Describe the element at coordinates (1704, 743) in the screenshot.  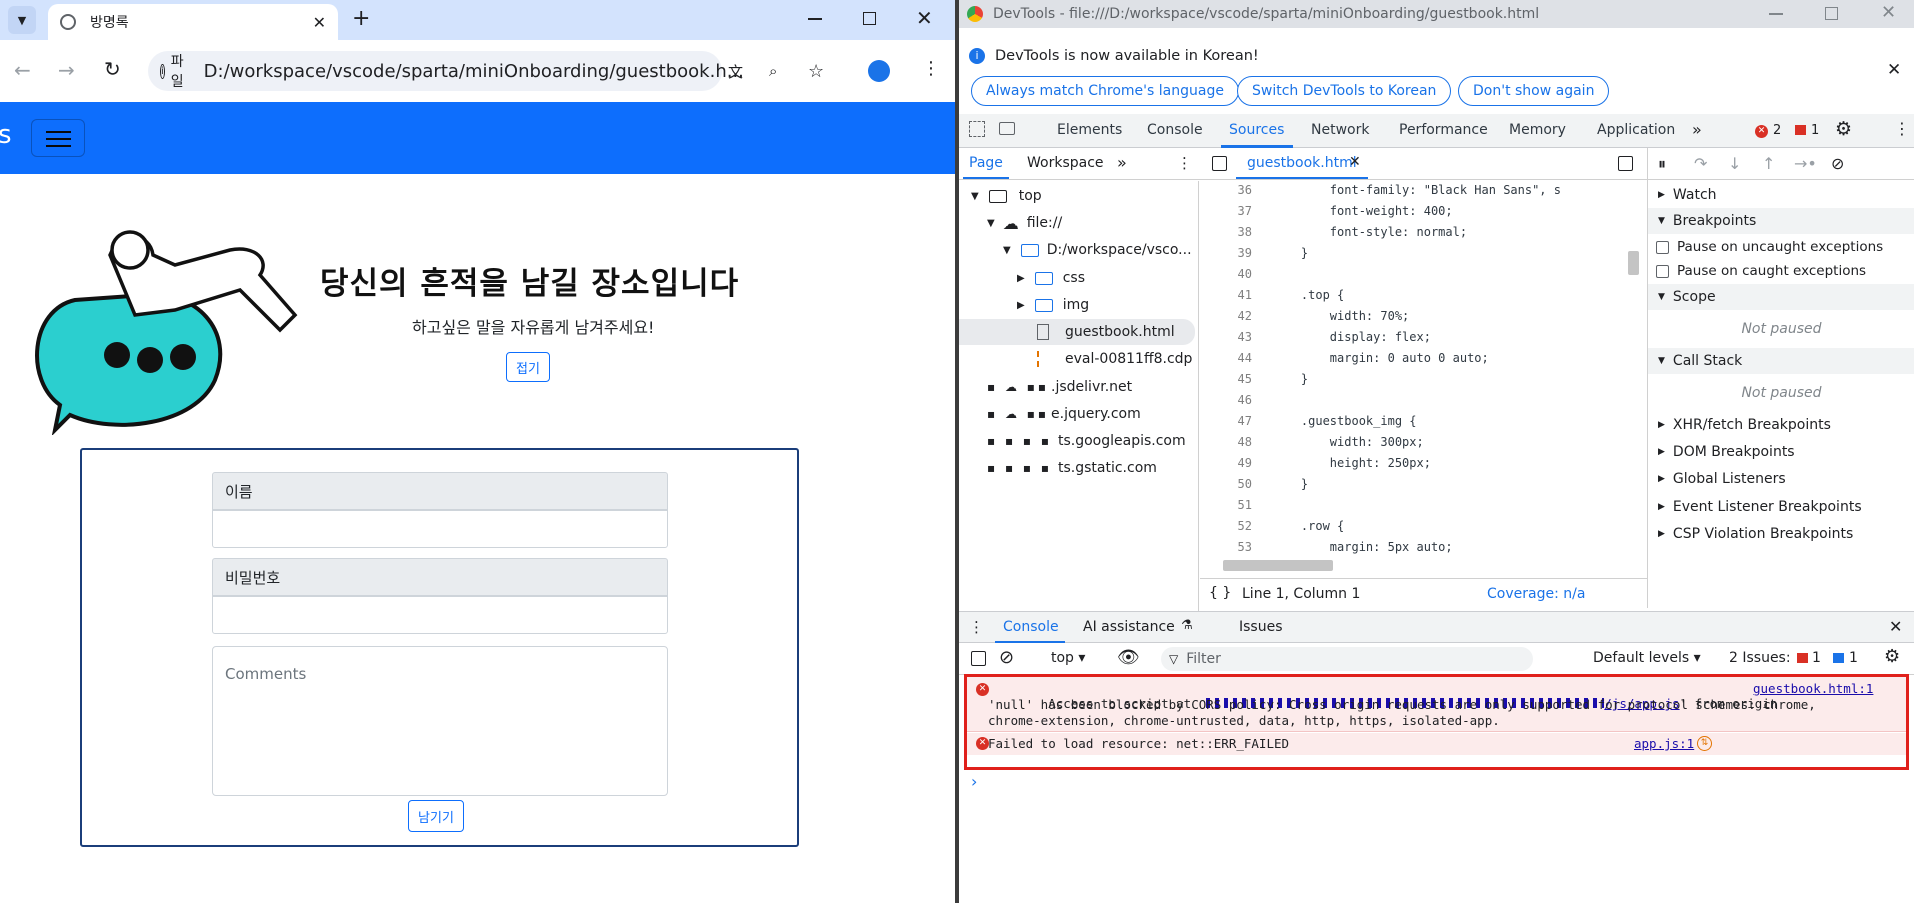
I see `network-icon: ⇅` at that location.